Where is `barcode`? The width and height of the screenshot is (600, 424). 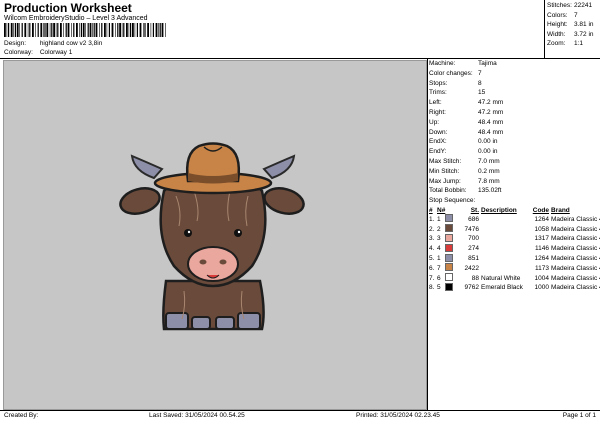
barcode is located at coordinates (85, 30).